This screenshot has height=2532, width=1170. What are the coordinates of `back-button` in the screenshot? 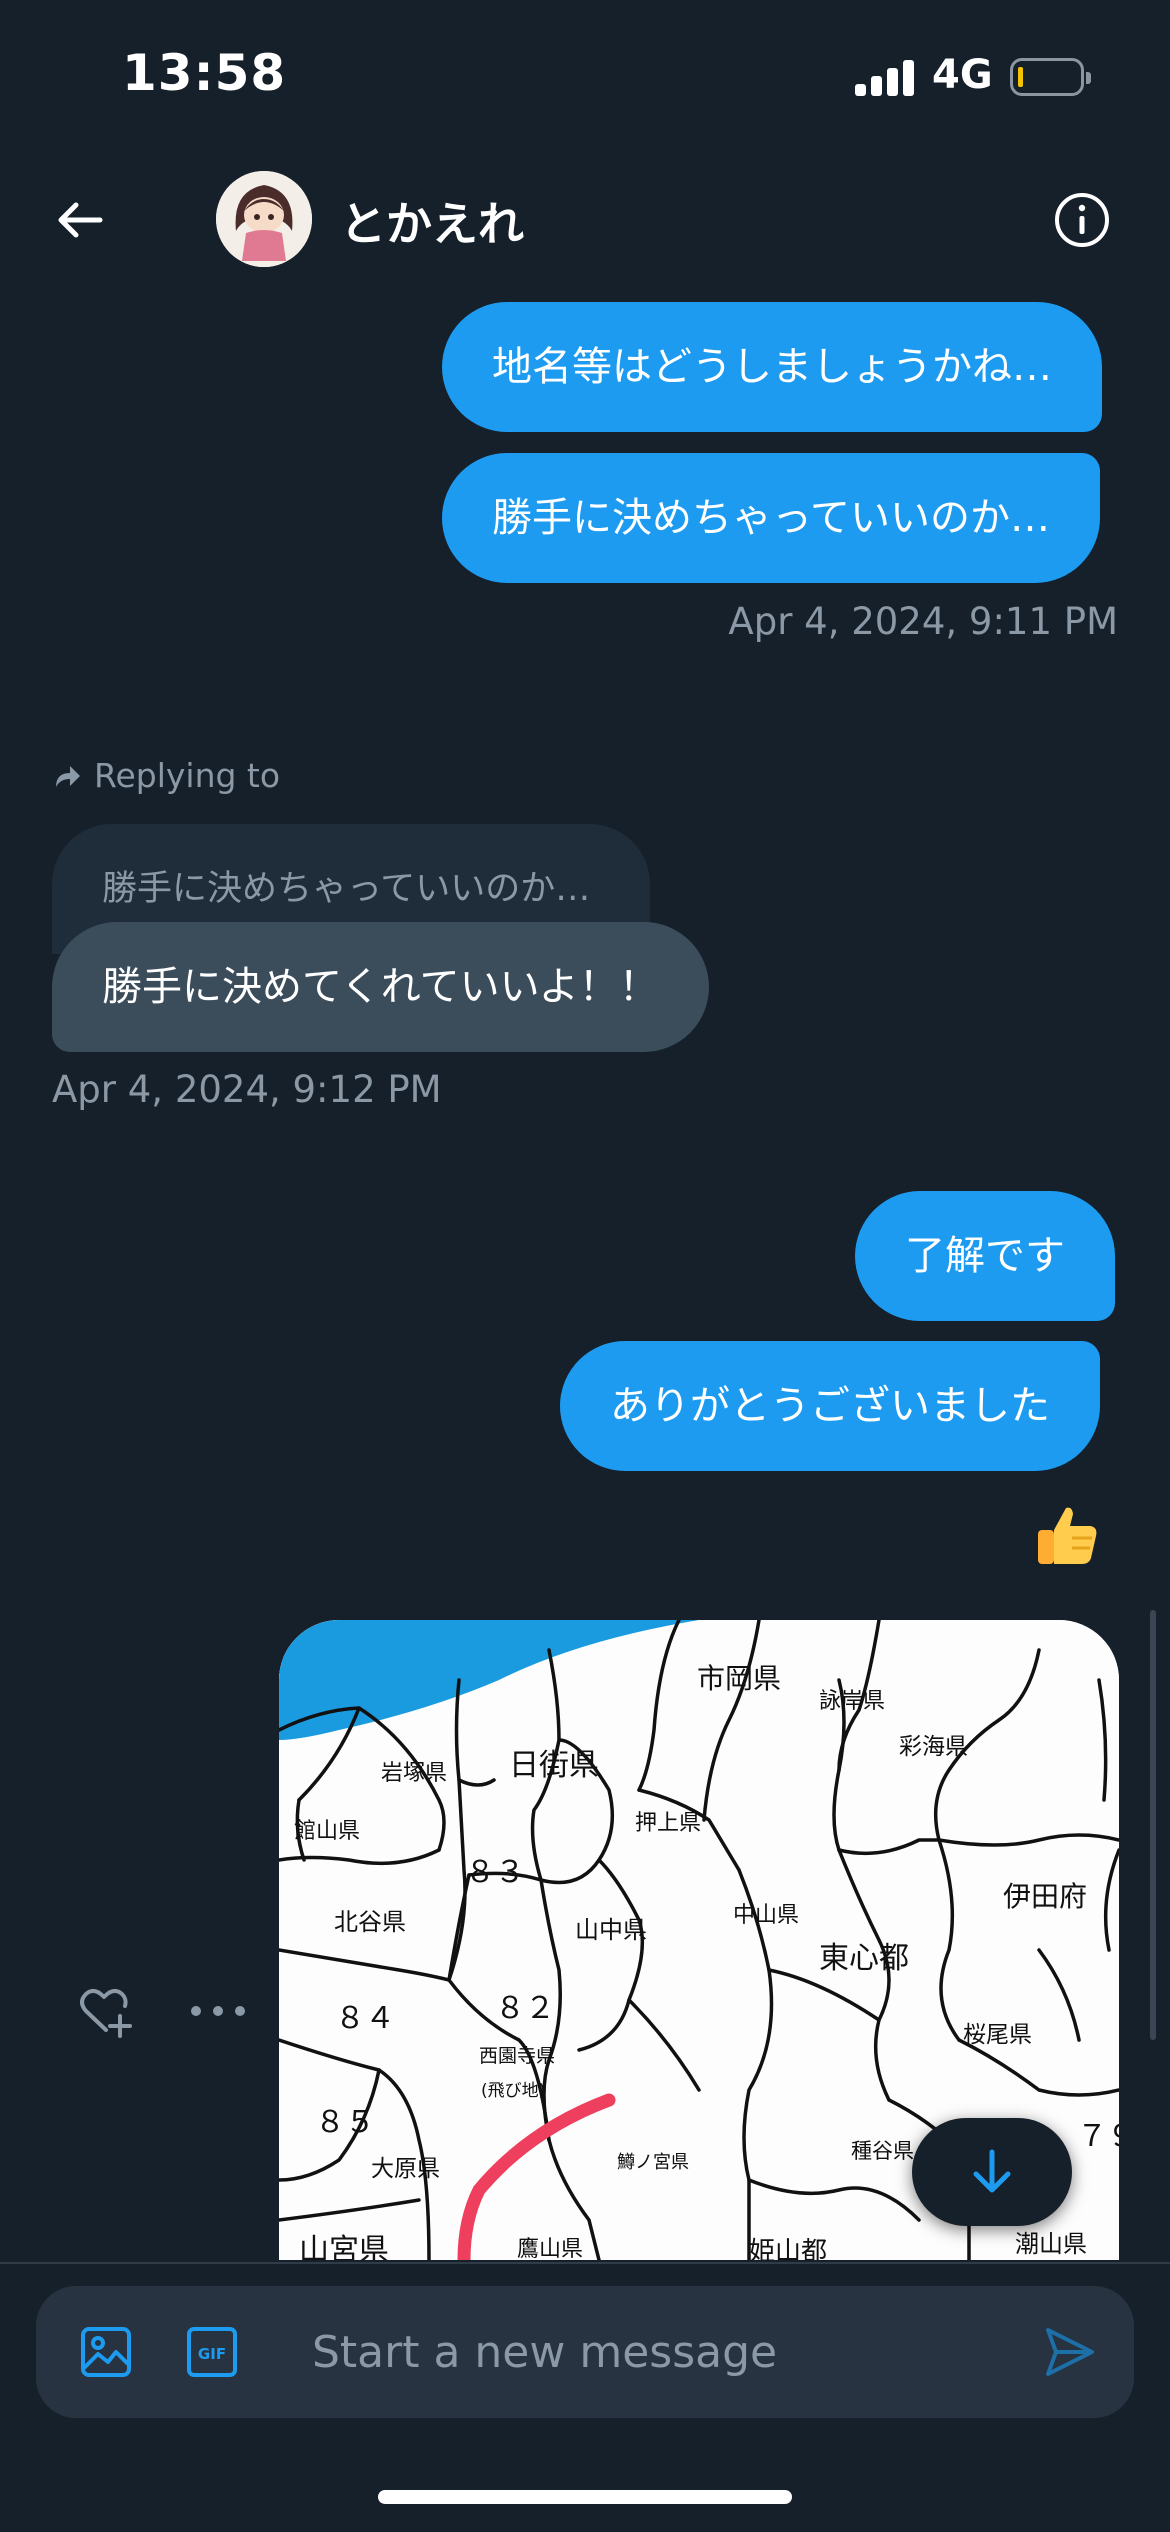 It's located at (80, 220).